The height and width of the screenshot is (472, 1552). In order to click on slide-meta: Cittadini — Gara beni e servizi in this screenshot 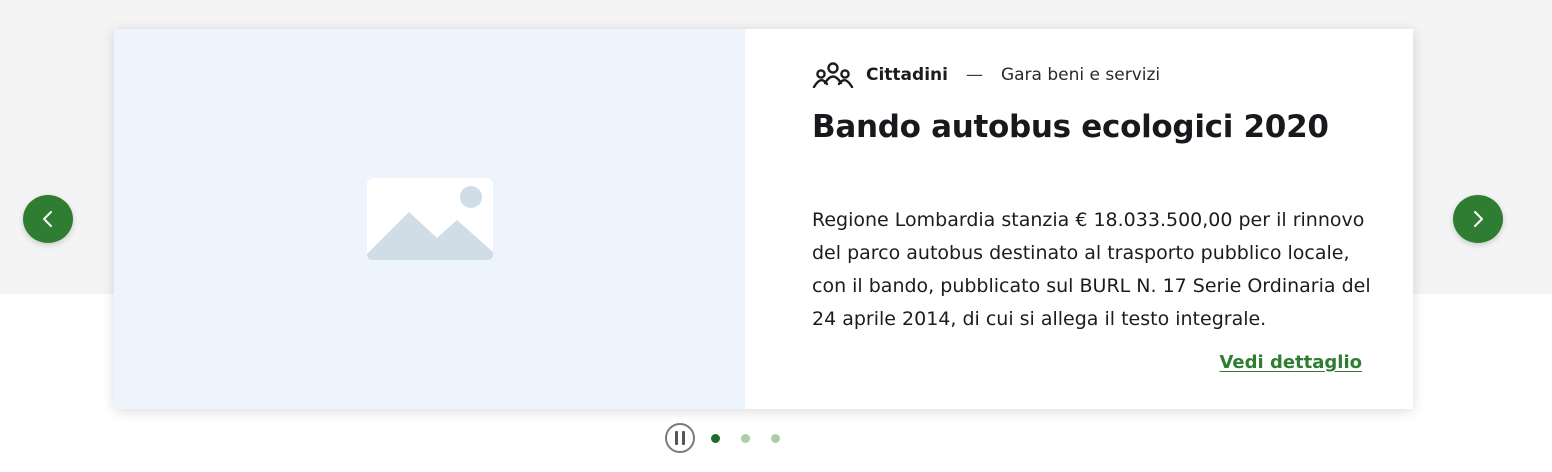, I will do `click(986, 75)`.